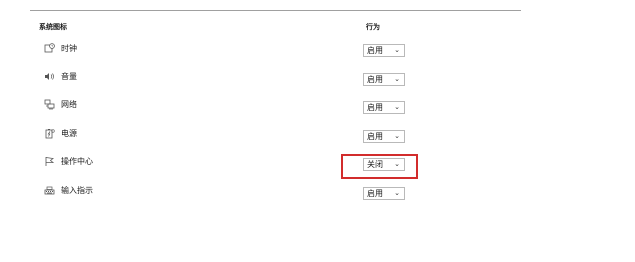 This screenshot has width=635, height=262. What do you see at coordinates (69, 76) in the screenshot?
I see `volume-label: 音量` at bounding box center [69, 76].